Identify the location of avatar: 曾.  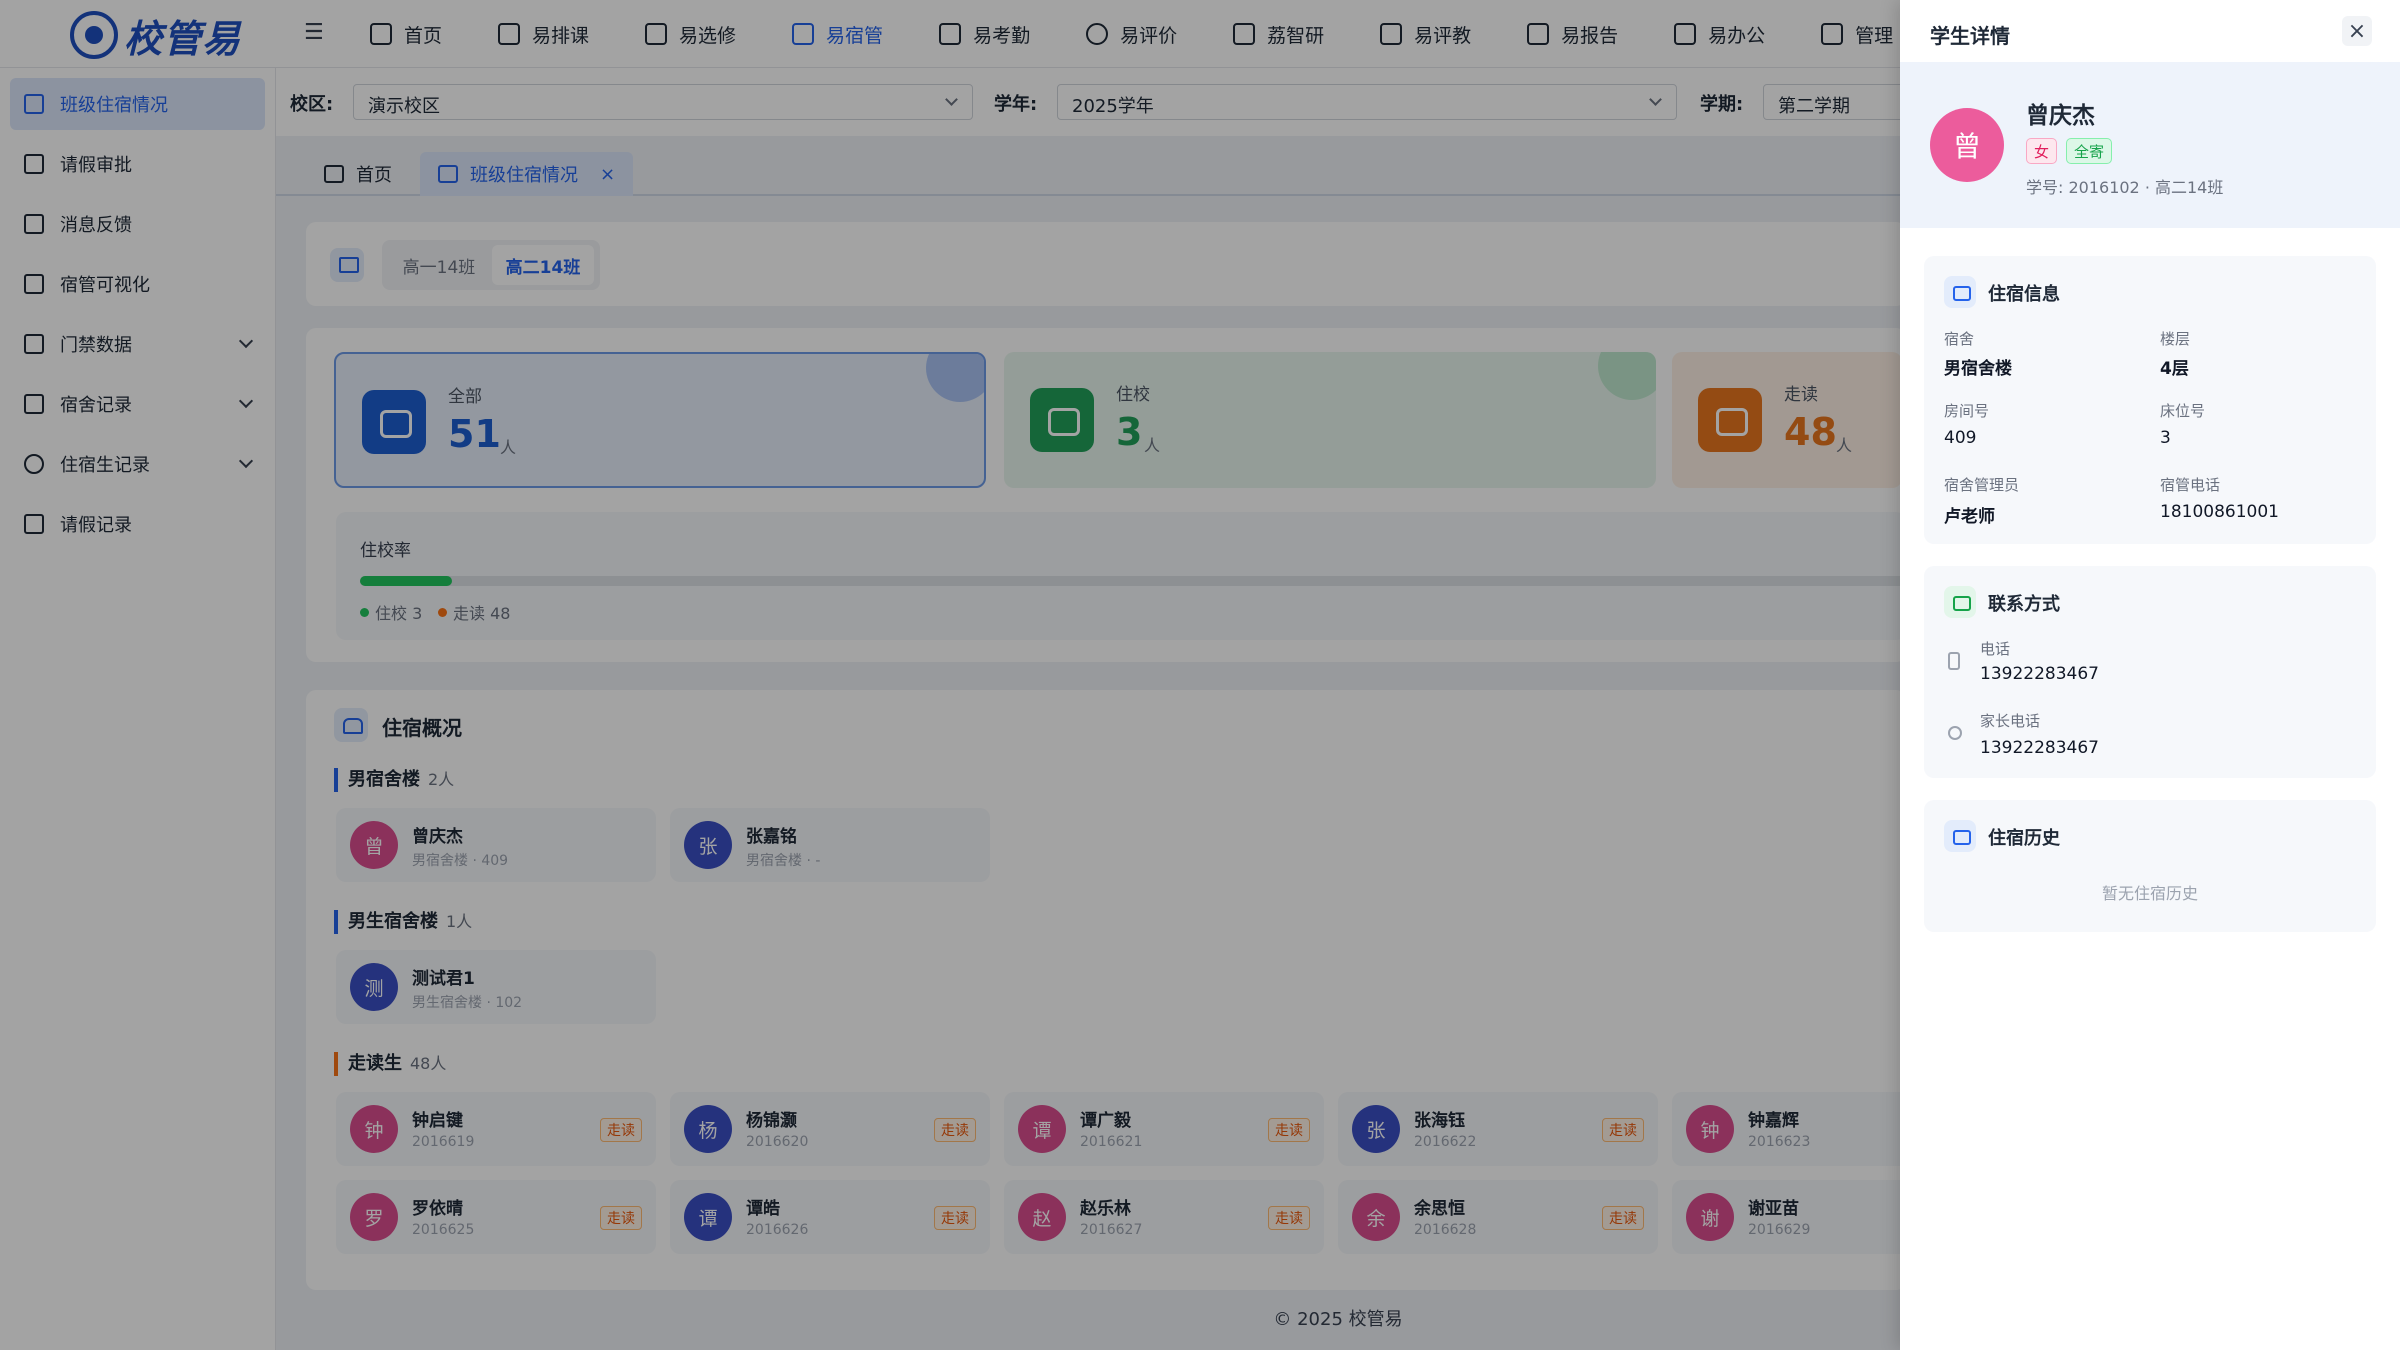
(1967, 145).